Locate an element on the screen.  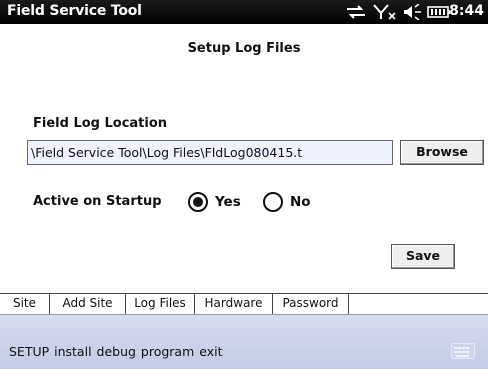
menu-commands: SETUP install debug program exit is located at coordinates (115, 351).